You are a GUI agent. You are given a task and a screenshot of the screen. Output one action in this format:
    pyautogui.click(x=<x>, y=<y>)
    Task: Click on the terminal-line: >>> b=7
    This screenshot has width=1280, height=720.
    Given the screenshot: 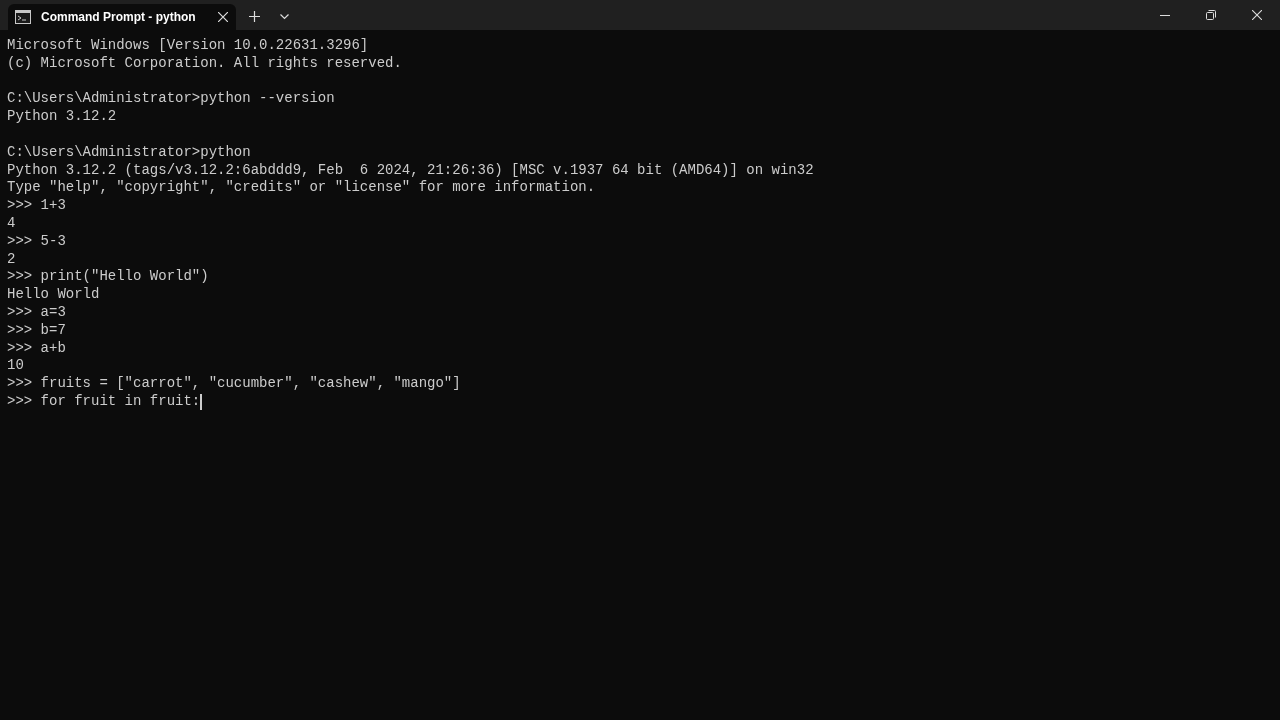 What is the action you would take?
    pyautogui.click(x=36, y=330)
    